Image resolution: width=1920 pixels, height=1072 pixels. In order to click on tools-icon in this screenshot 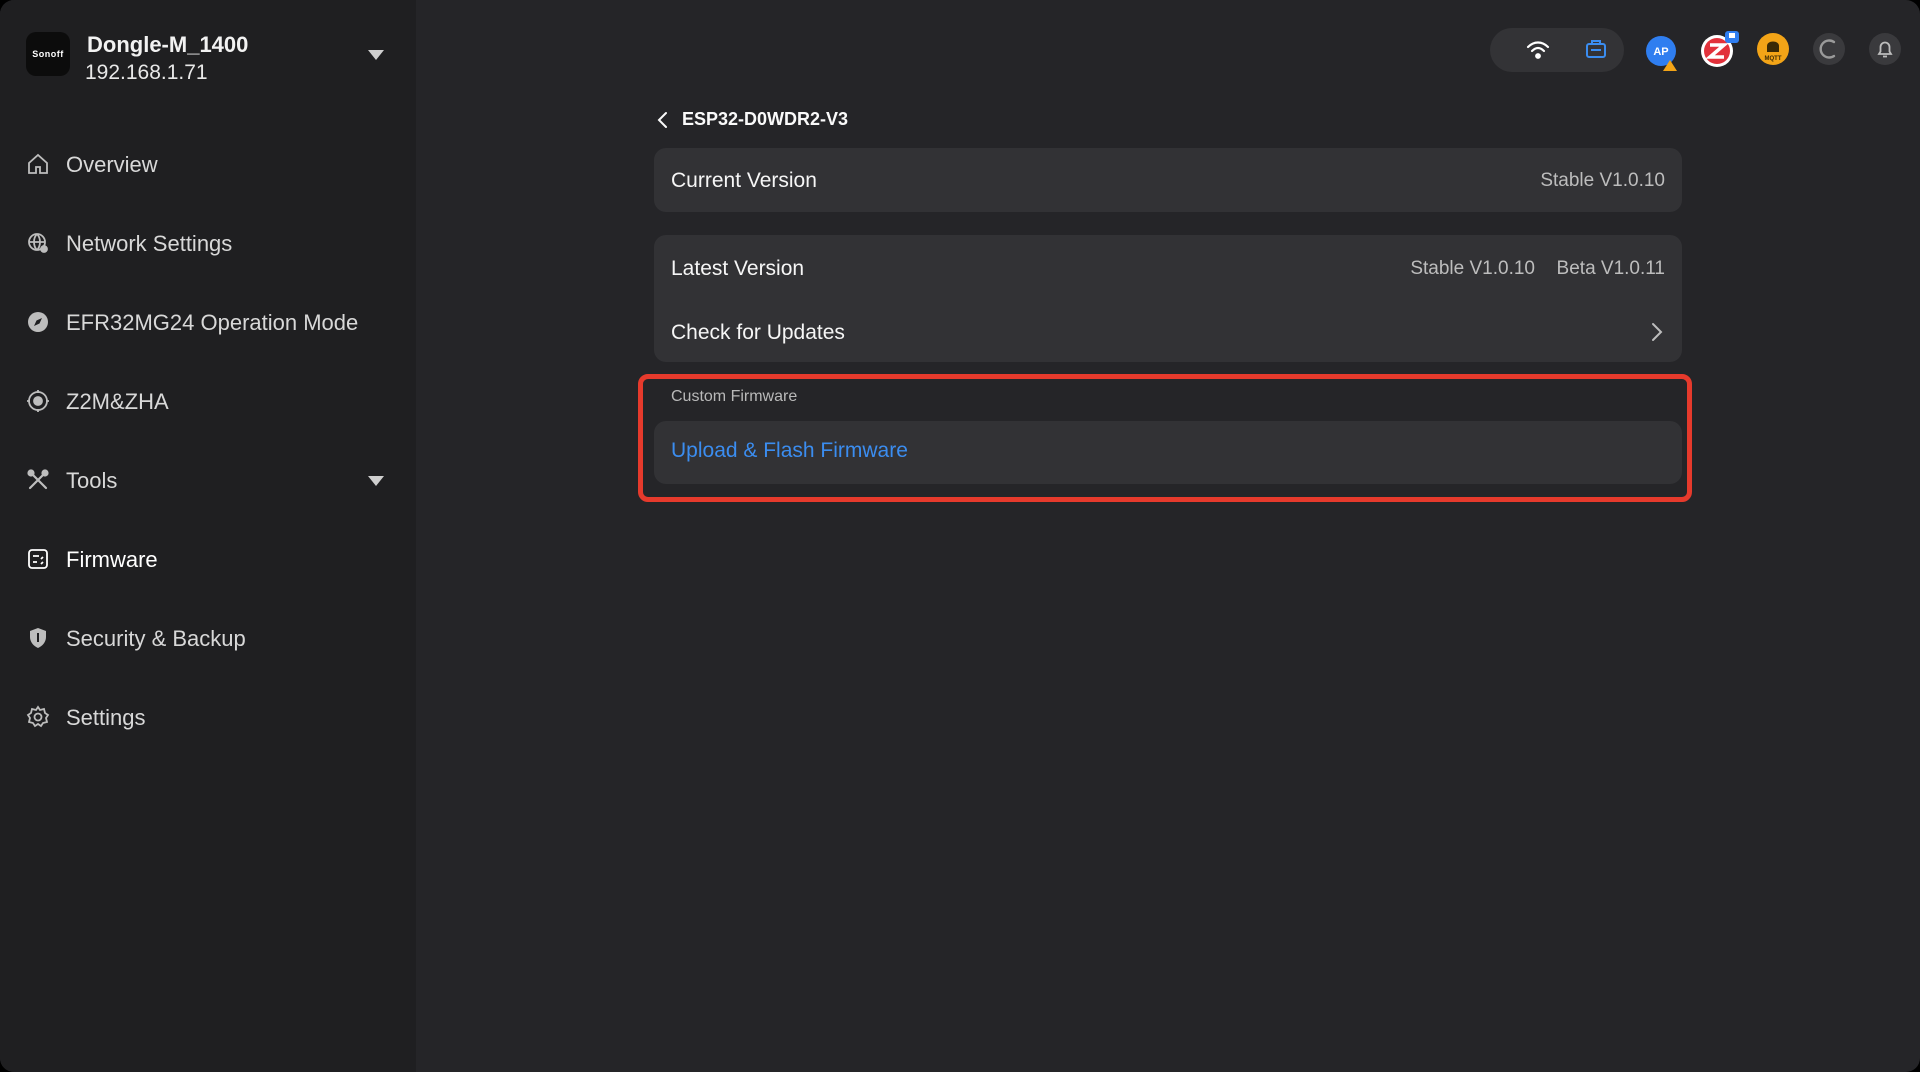, I will do `click(38, 479)`.